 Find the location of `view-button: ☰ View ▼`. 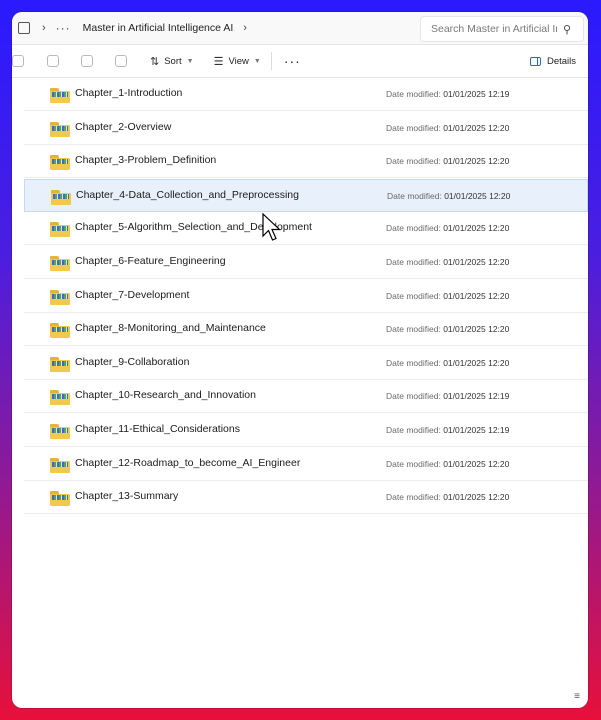

view-button: ☰ View ▼ is located at coordinates (237, 61).